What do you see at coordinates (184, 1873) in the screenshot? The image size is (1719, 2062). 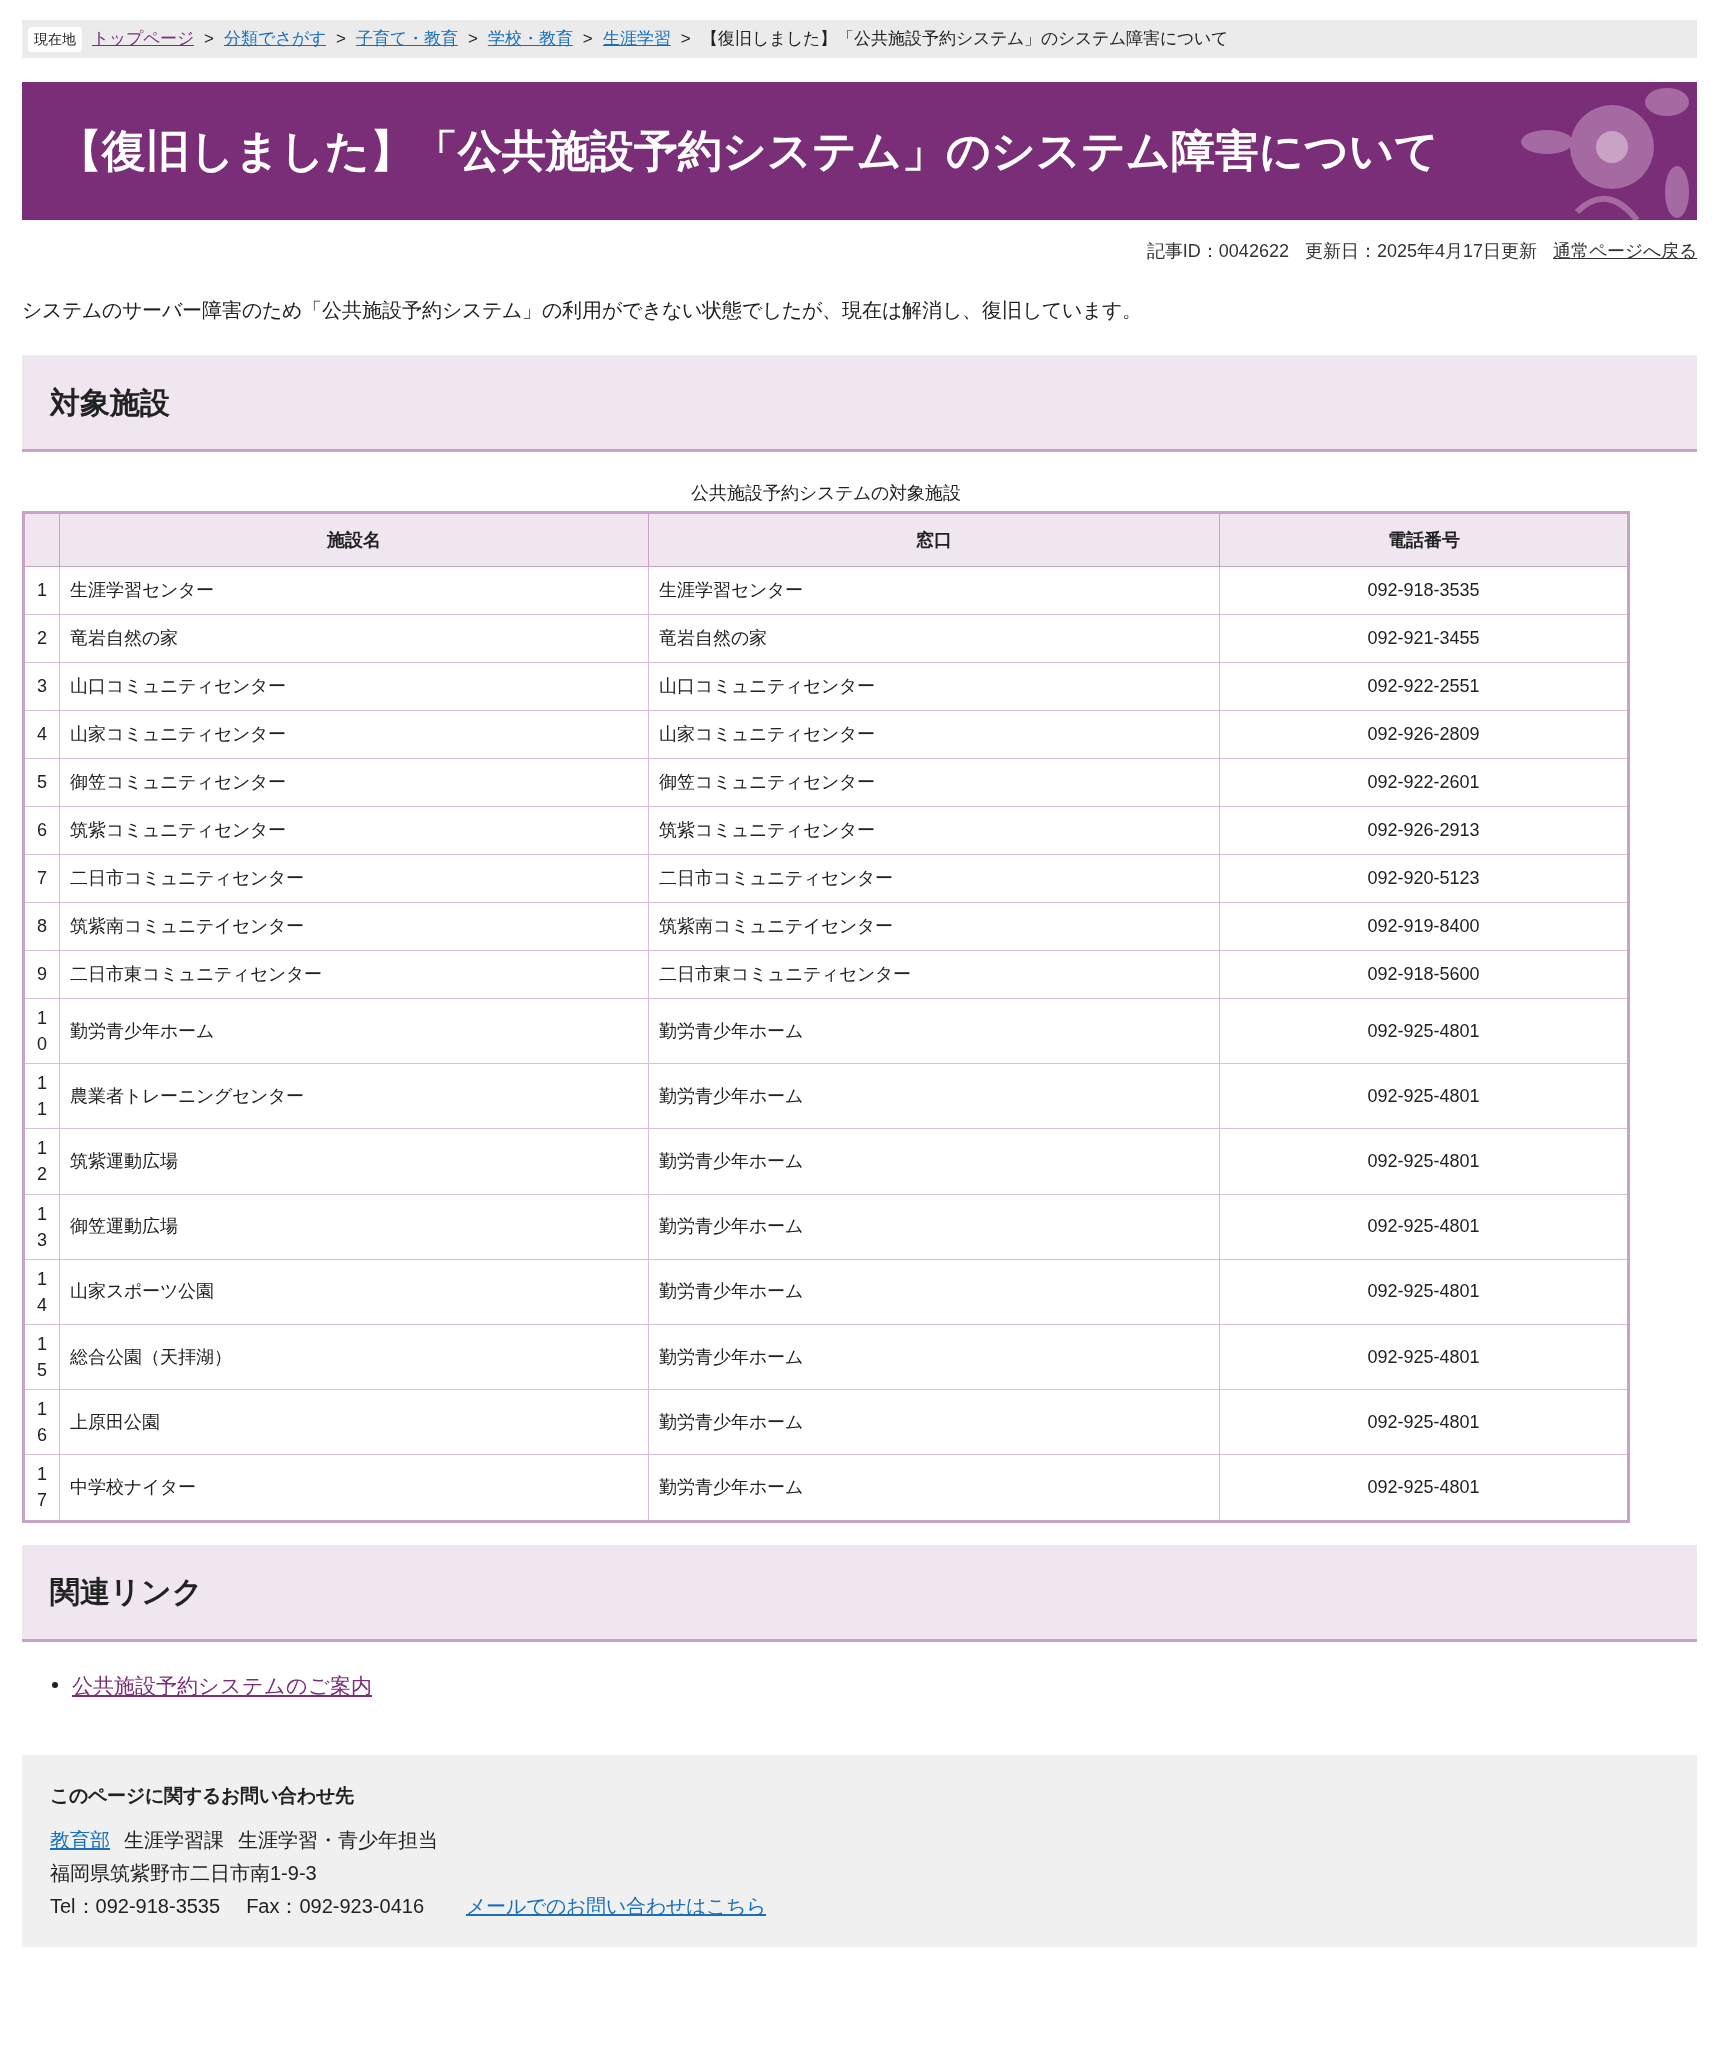 I see `address: 福岡県筑紫野市二日市南1-9-3` at bounding box center [184, 1873].